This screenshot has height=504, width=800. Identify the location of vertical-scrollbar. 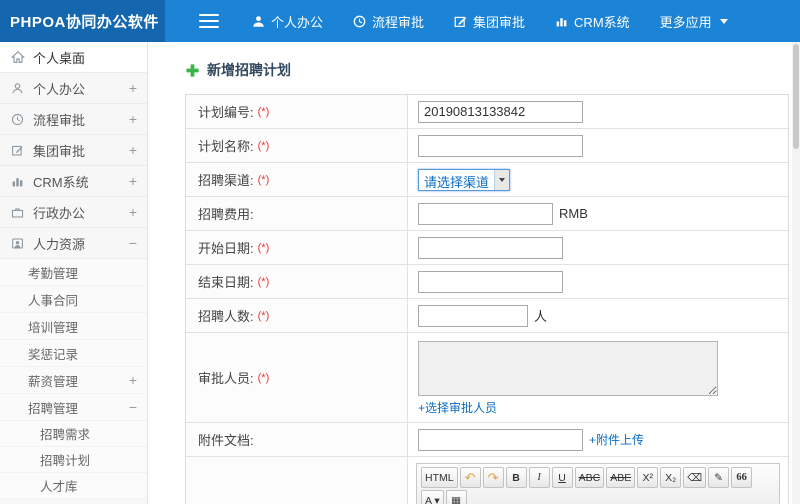
(796, 273).